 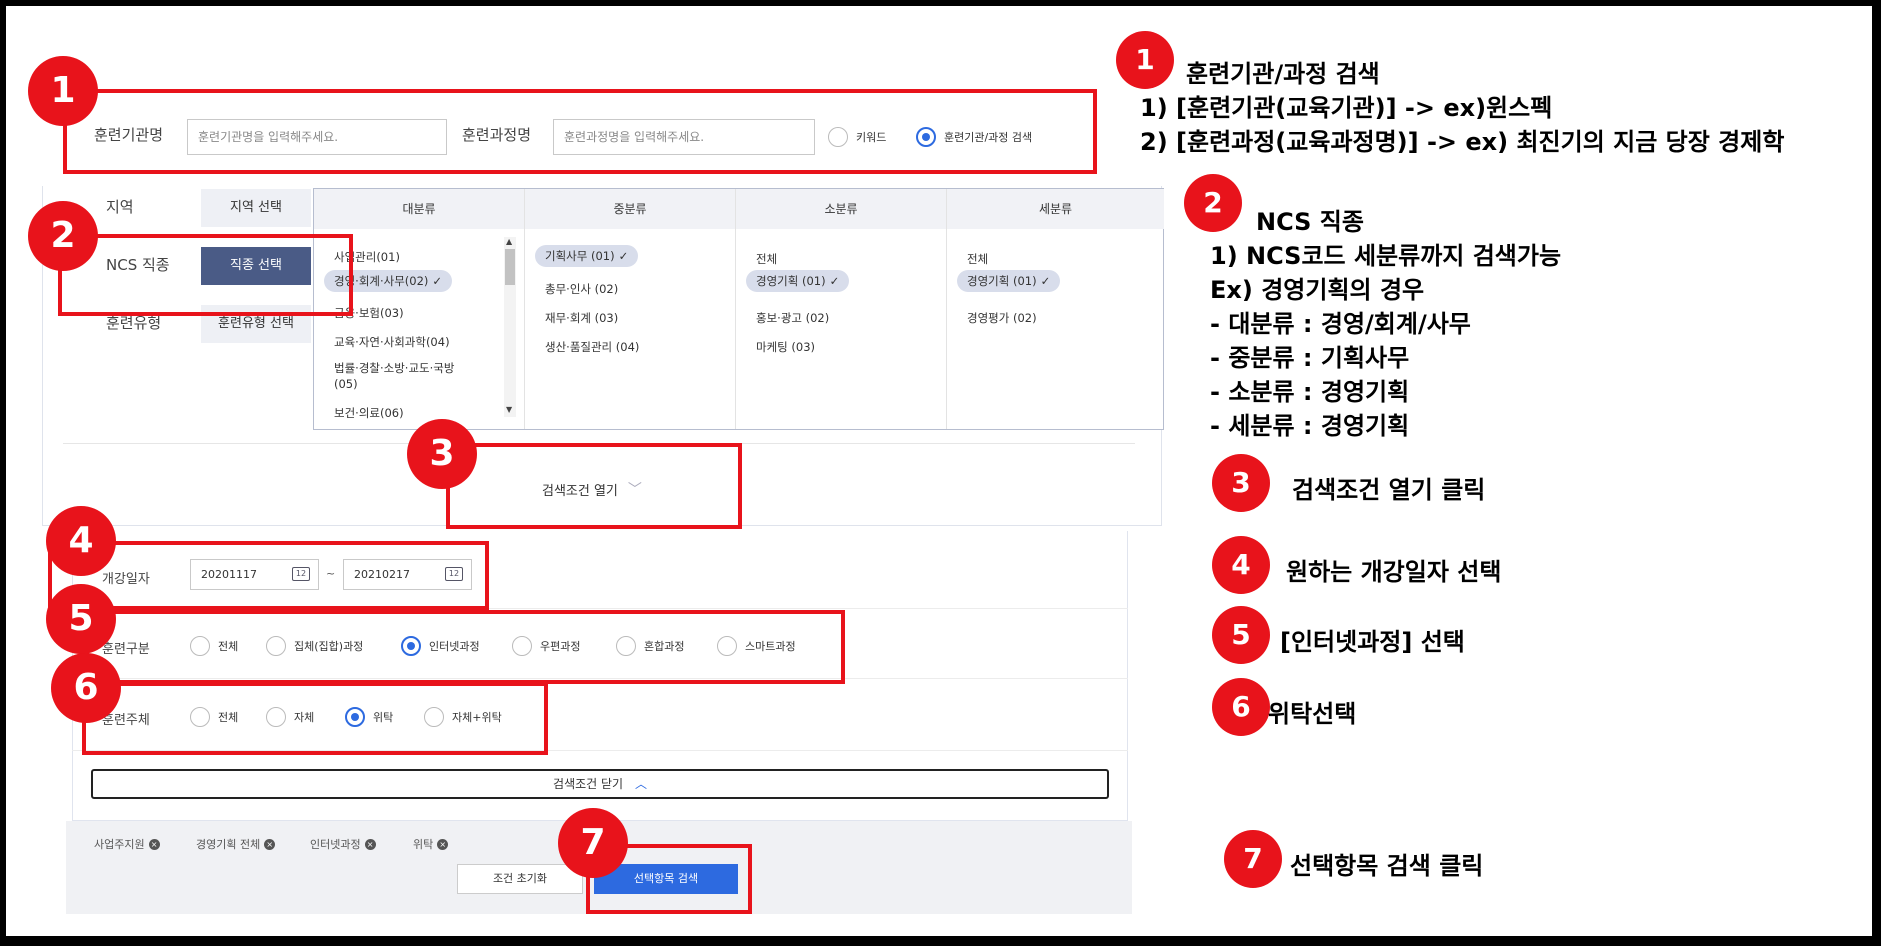 What do you see at coordinates (1394, 572) in the screenshot?
I see `annotation-4-text: 원하는 개강일자 선택` at bounding box center [1394, 572].